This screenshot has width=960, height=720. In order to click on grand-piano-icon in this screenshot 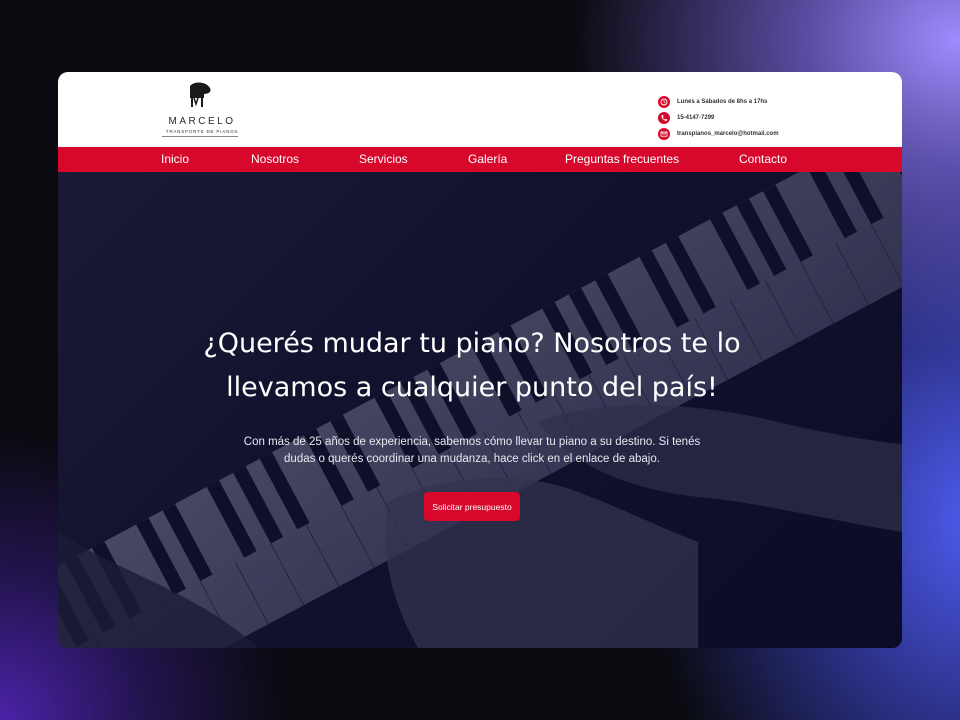, I will do `click(200, 94)`.